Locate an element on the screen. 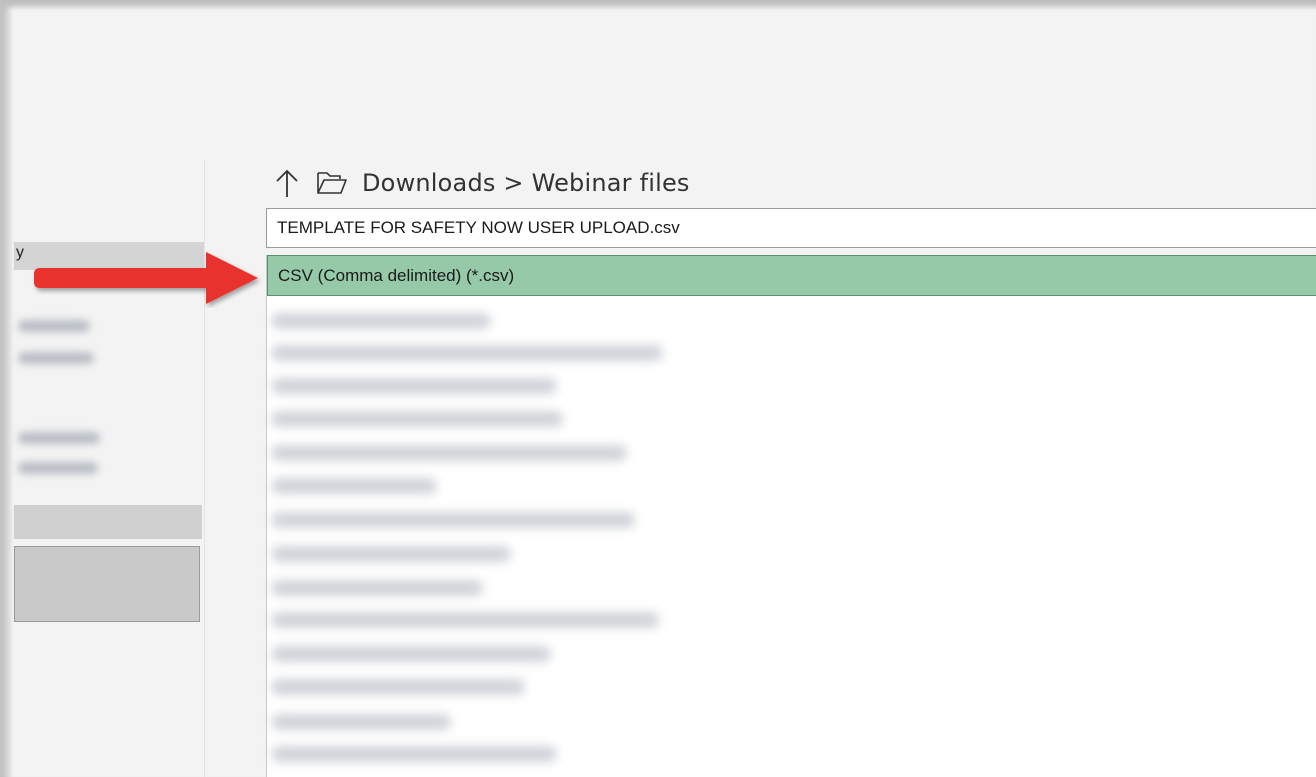 This screenshot has width=1316, height=777. arrow-up-icon is located at coordinates (287, 183).